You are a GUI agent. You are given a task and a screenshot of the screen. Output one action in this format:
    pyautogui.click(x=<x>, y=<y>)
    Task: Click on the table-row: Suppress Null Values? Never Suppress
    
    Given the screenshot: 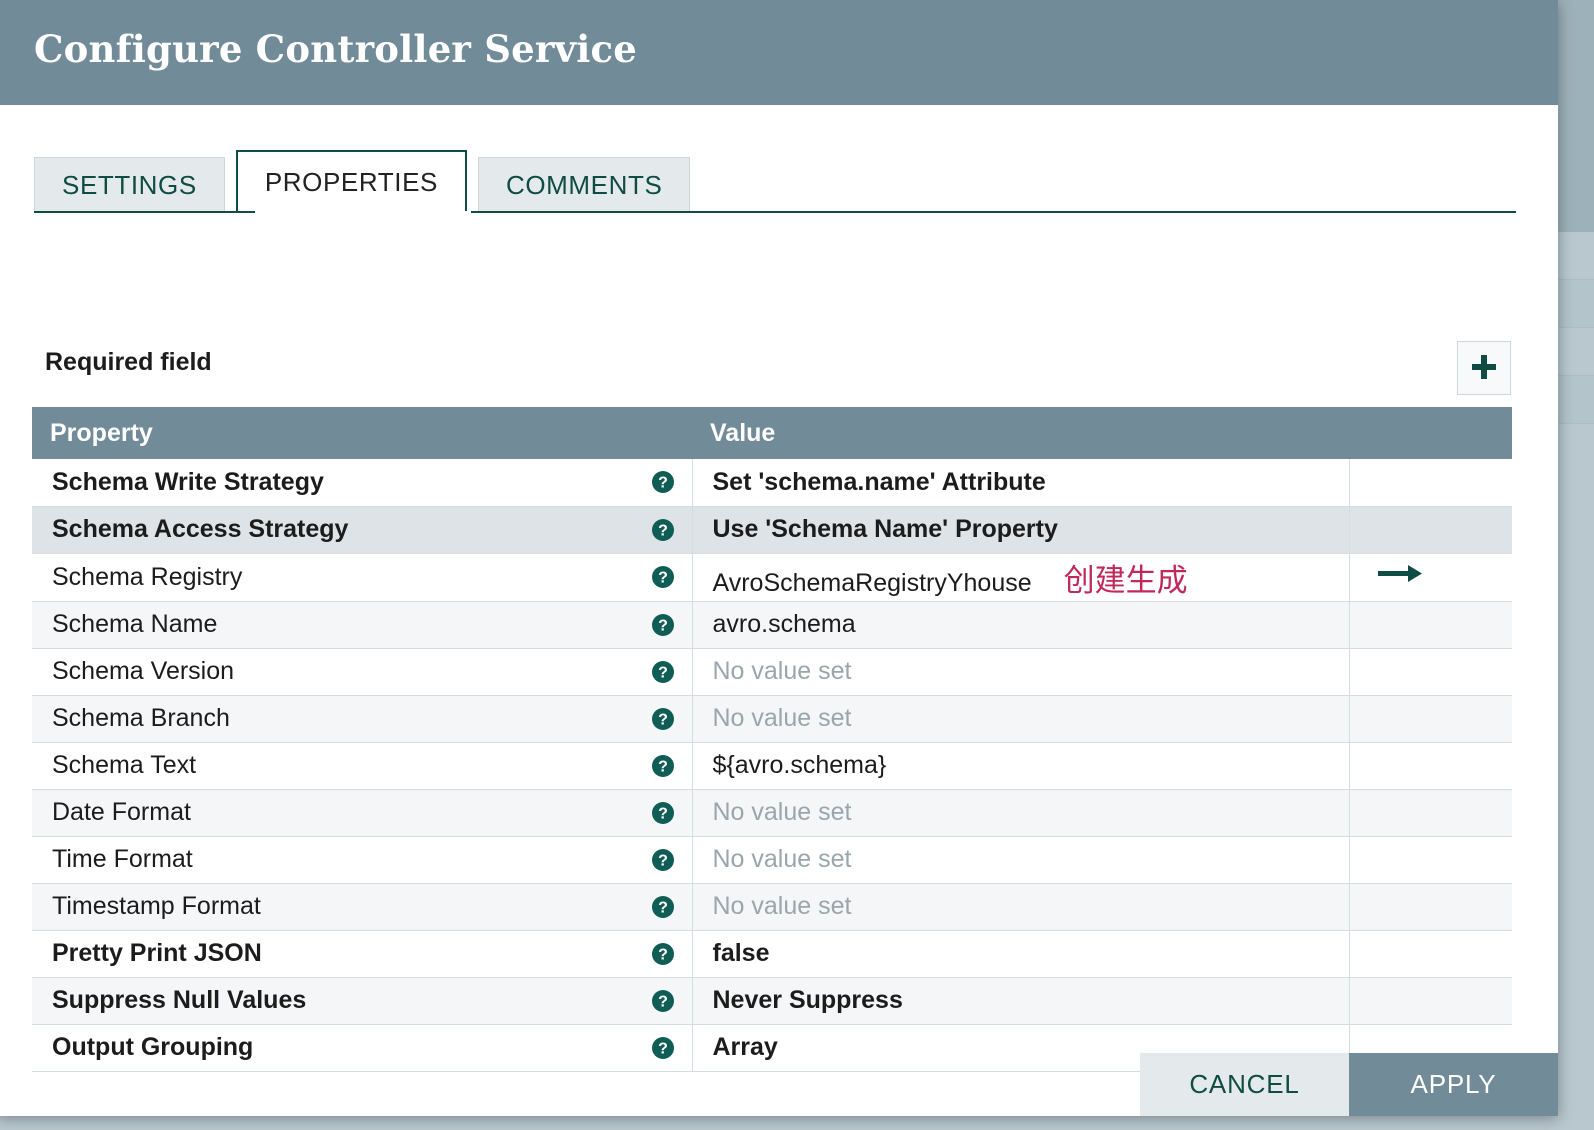 What is the action you would take?
    pyautogui.click(x=772, y=1001)
    